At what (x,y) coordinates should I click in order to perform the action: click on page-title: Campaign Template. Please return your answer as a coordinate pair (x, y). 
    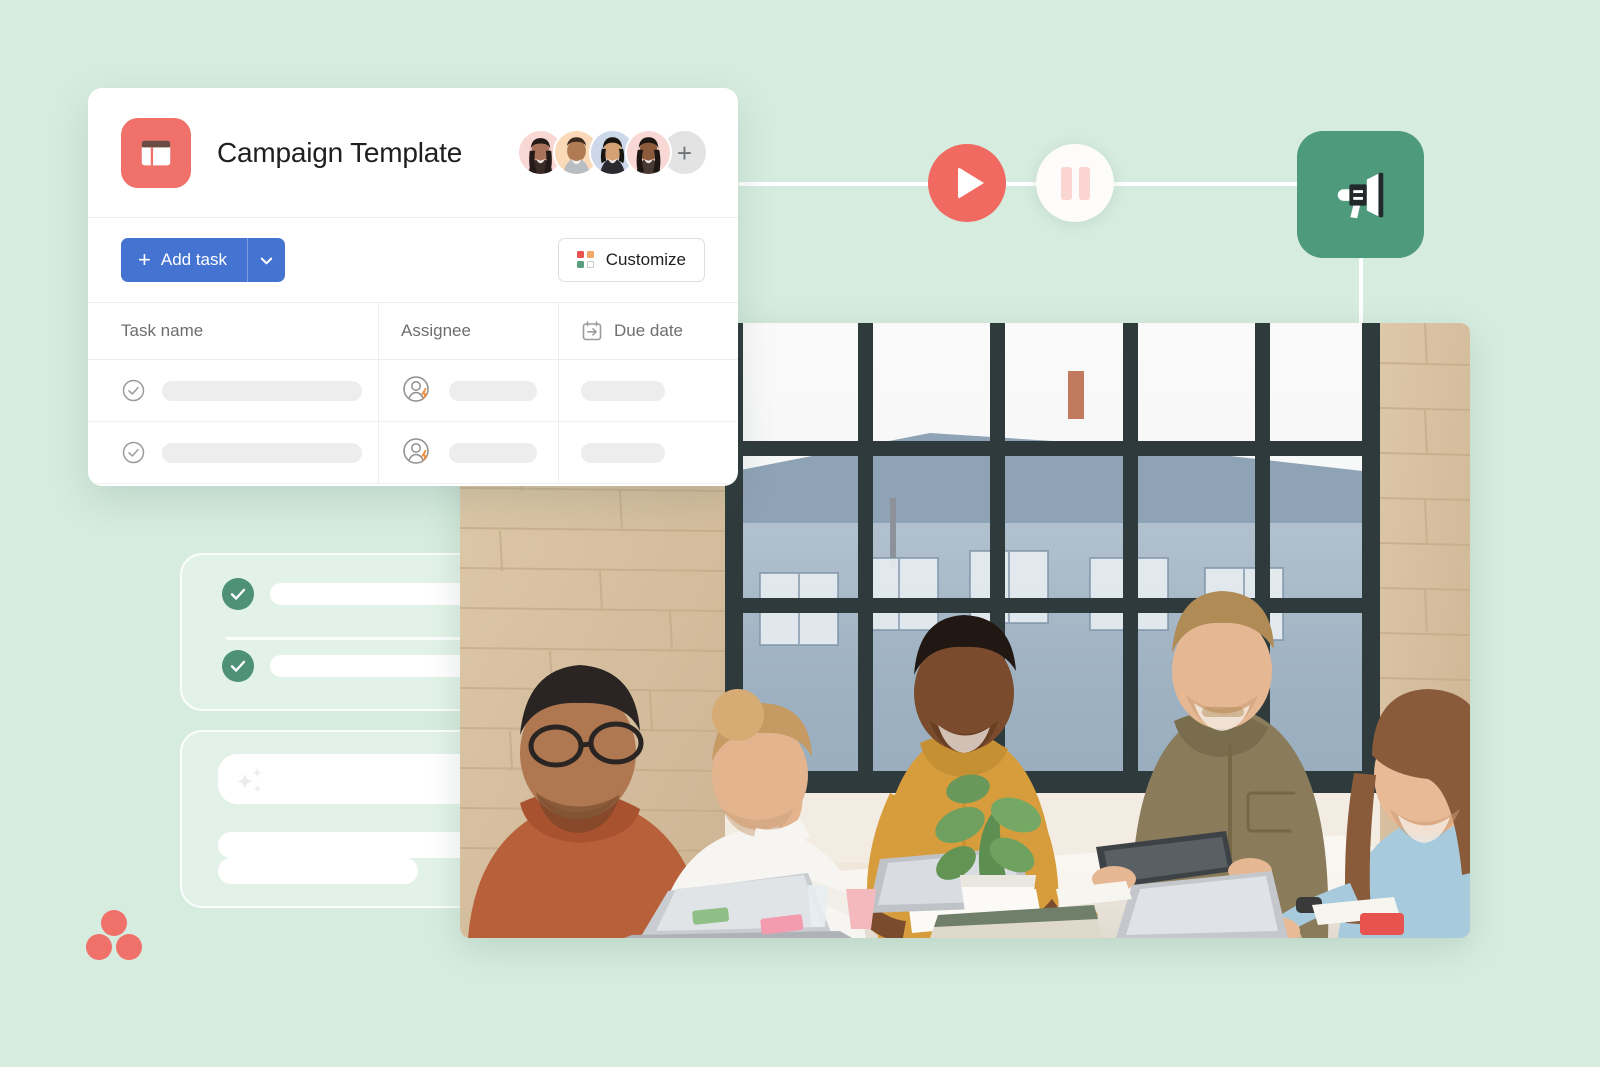
    Looking at the image, I should click on (340, 152).